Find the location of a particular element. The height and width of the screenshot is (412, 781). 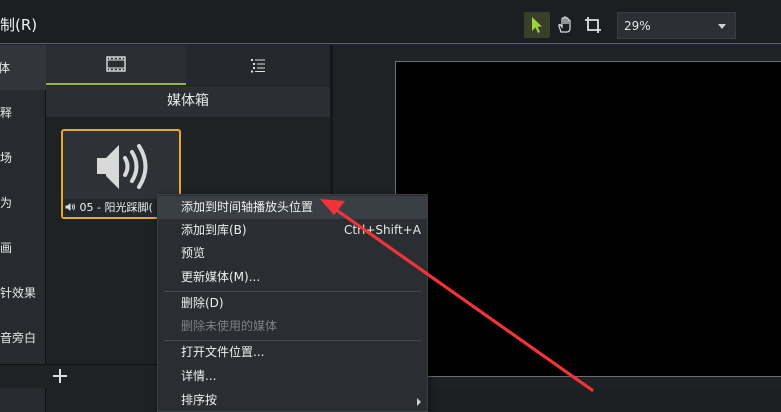

list-icon is located at coordinates (258, 66).